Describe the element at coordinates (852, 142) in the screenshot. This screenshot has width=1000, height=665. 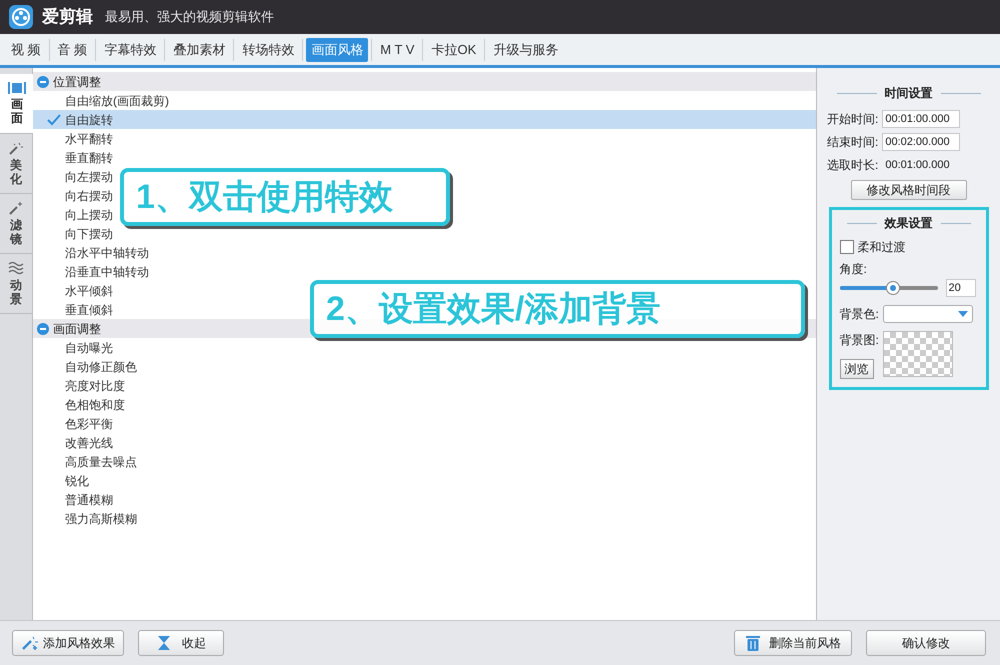
I see `field-label: 结束时间:` at that location.